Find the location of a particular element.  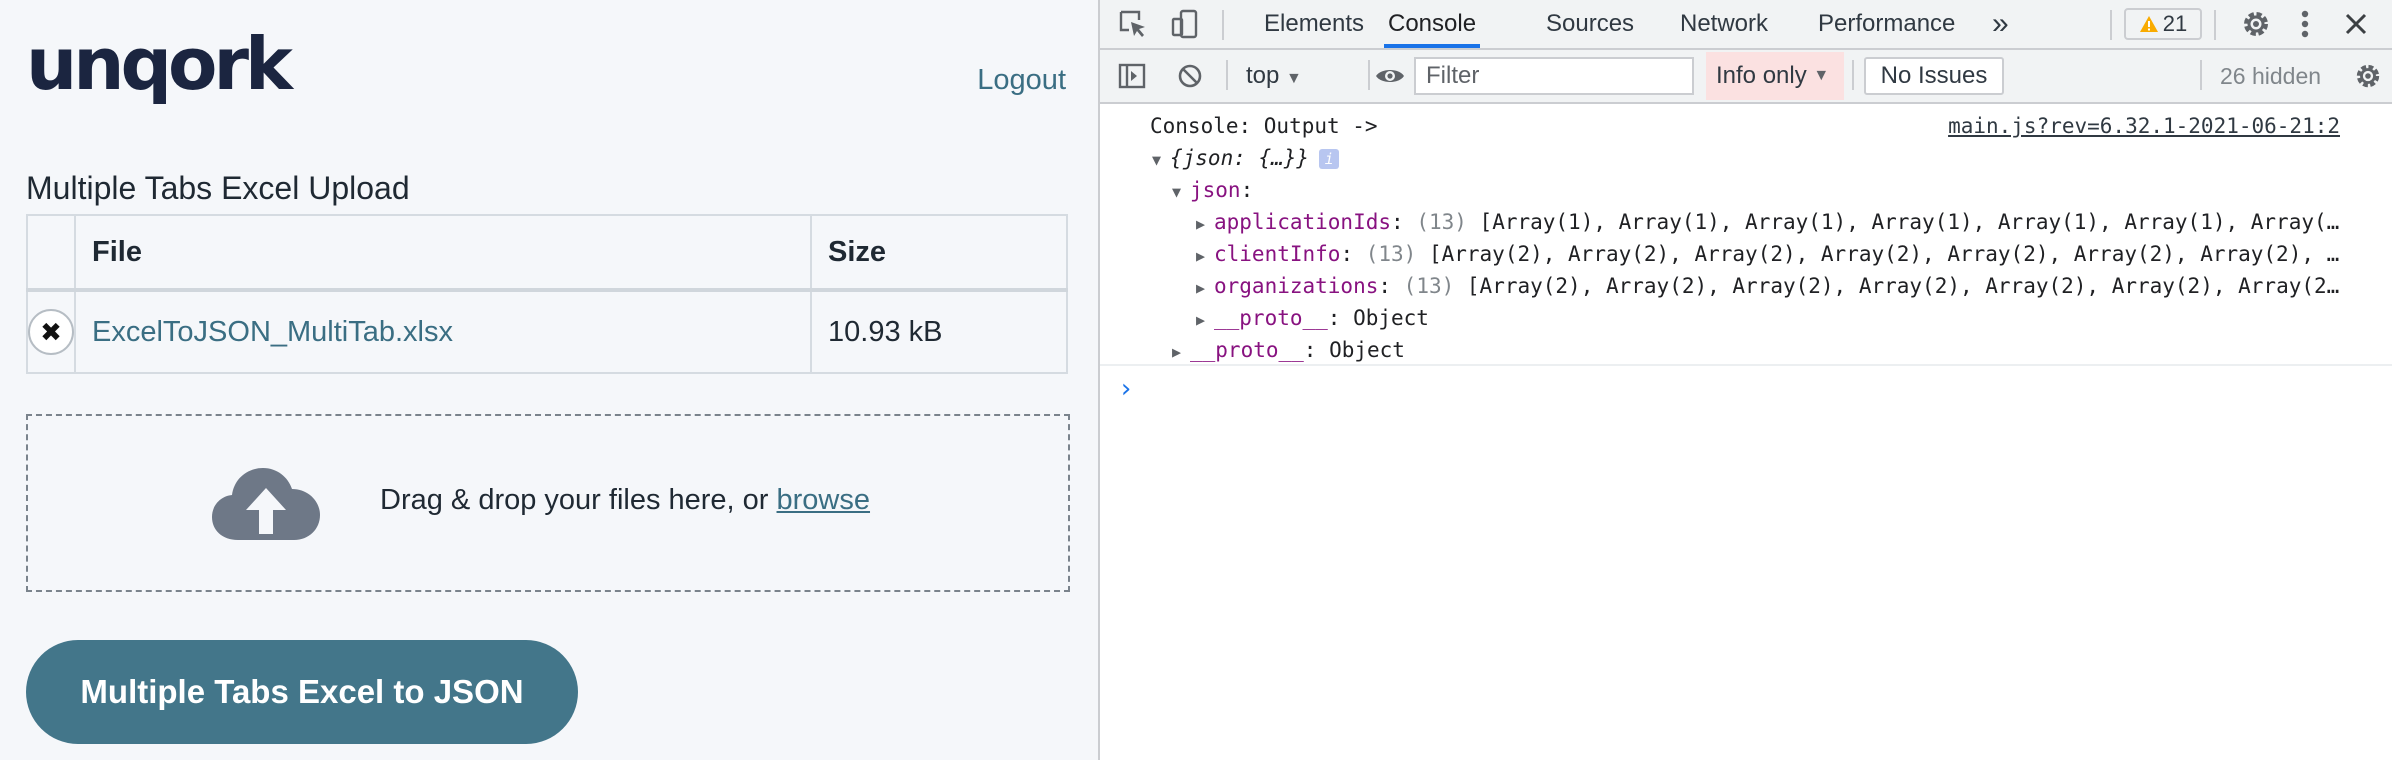

file-dropzone: Drag & drop your files here, or browse is located at coordinates (548, 503).